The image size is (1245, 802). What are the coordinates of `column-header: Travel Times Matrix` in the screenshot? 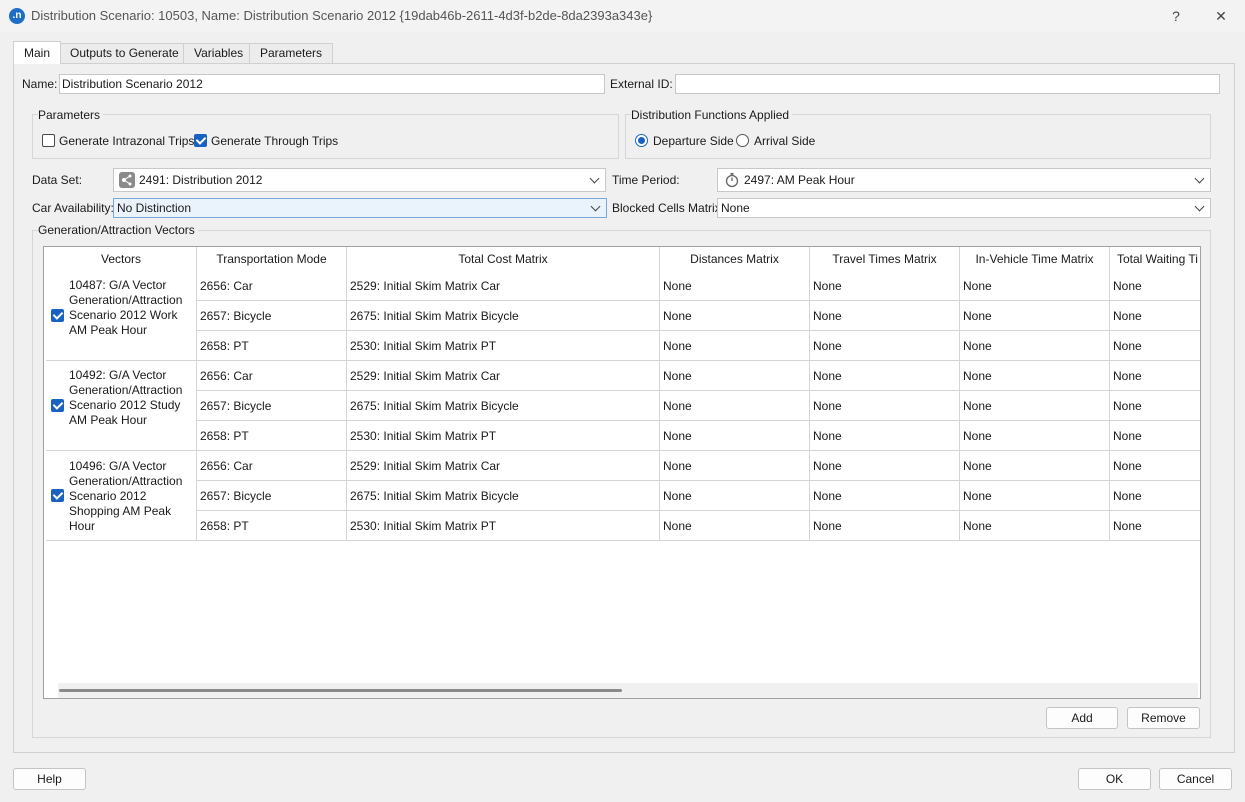 It's located at (885, 259).